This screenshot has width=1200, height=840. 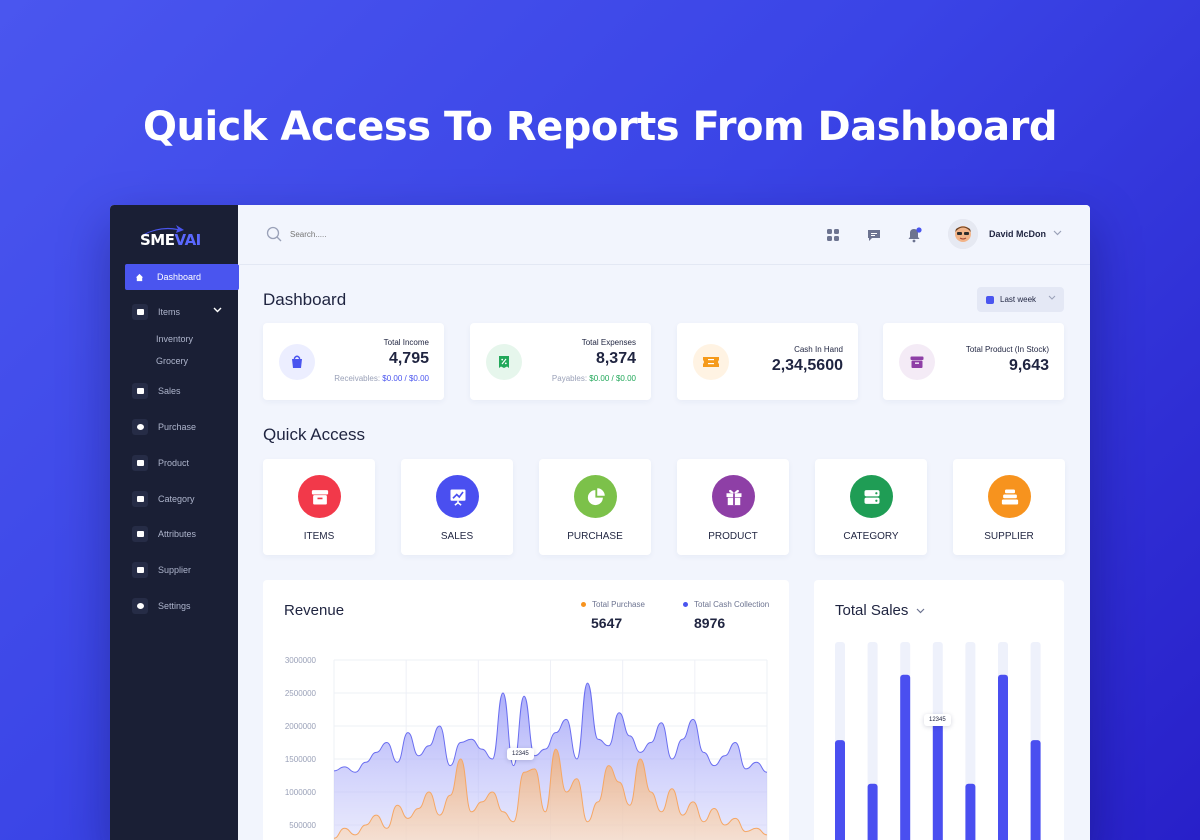 What do you see at coordinates (504, 362) in the screenshot?
I see `receipt-icon` at bounding box center [504, 362].